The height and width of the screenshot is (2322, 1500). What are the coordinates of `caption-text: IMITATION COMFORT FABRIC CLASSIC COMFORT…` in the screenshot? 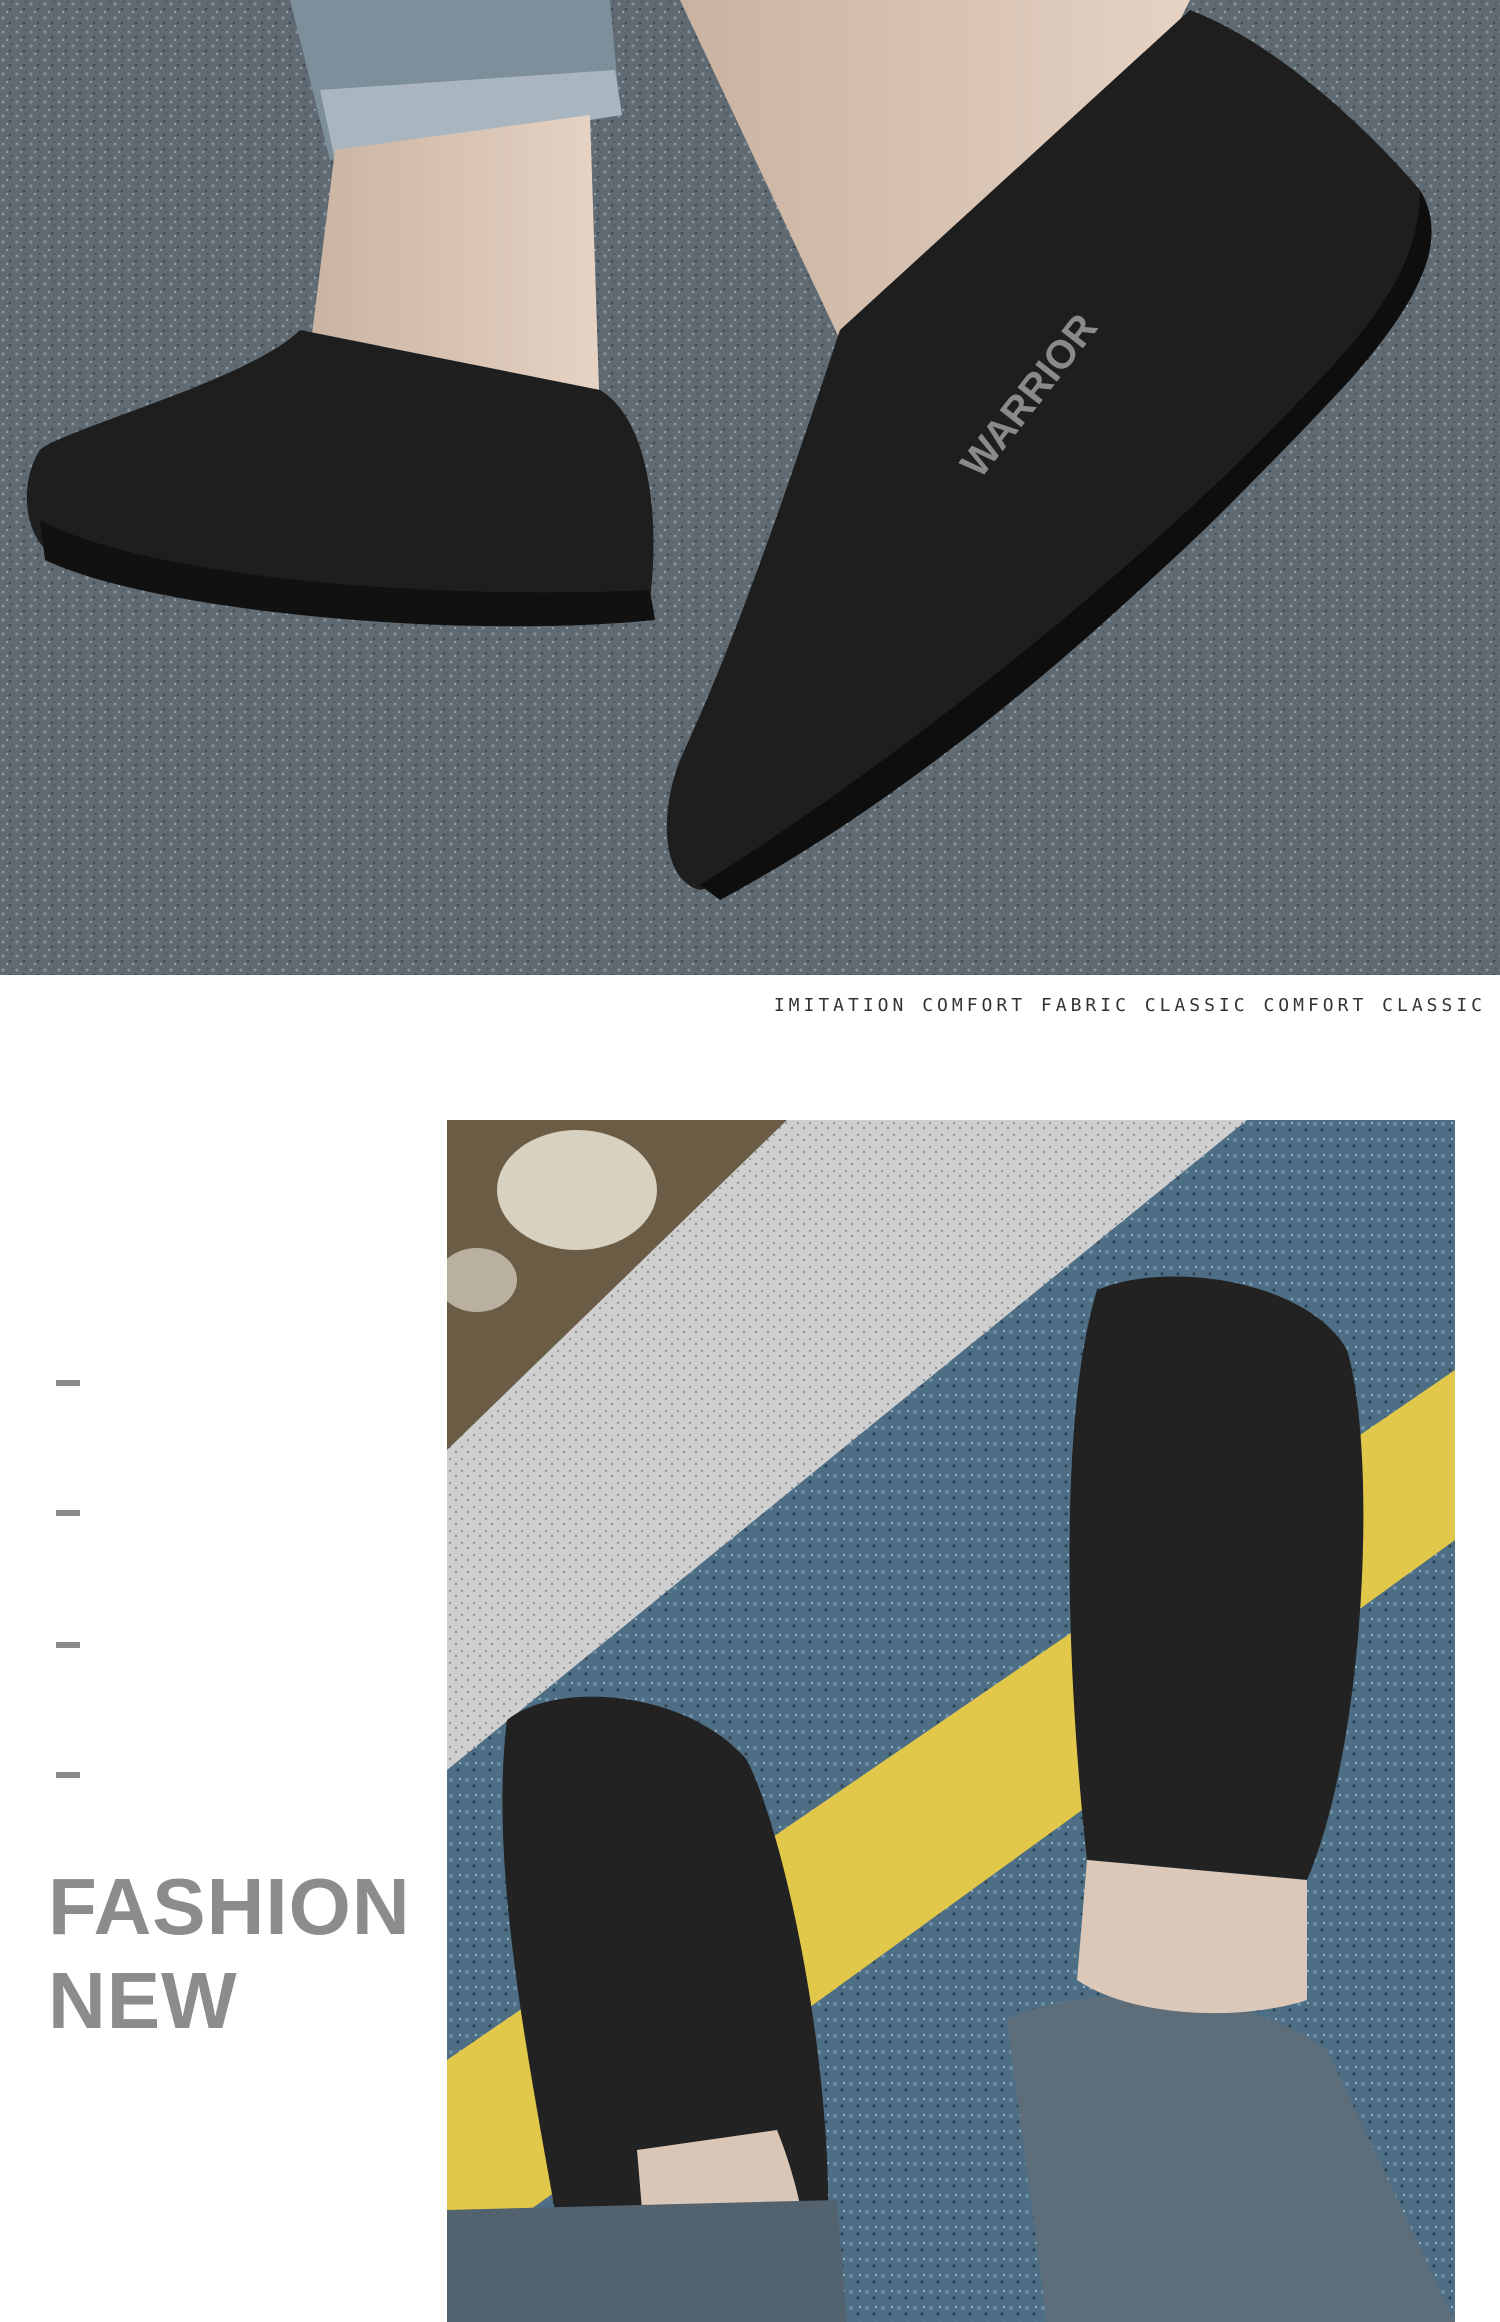 It's located at (1129, 1005).